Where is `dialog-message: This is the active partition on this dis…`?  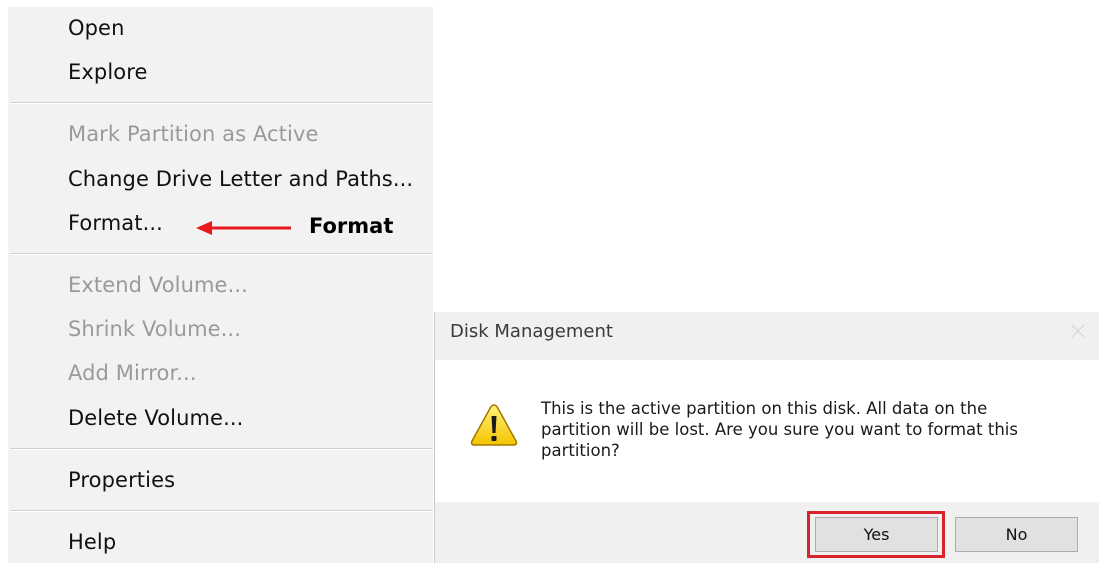 dialog-message: This is the active partition on this dis… is located at coordinates (811, 429).